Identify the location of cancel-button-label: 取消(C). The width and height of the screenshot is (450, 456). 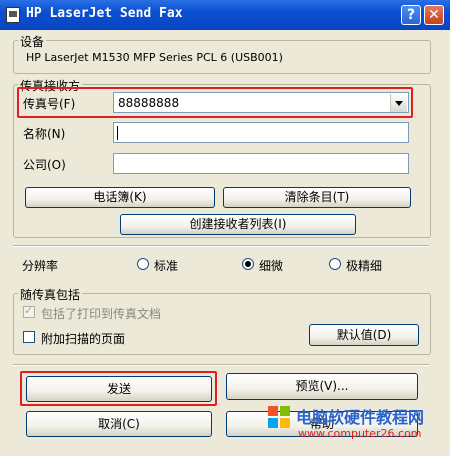
(119, 424).